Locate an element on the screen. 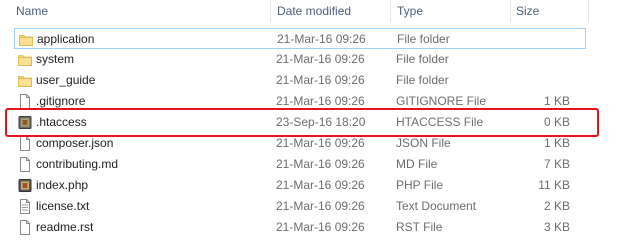 This screenshot has width=621, height=249. file-name: system is located at coordinates (55, 59).